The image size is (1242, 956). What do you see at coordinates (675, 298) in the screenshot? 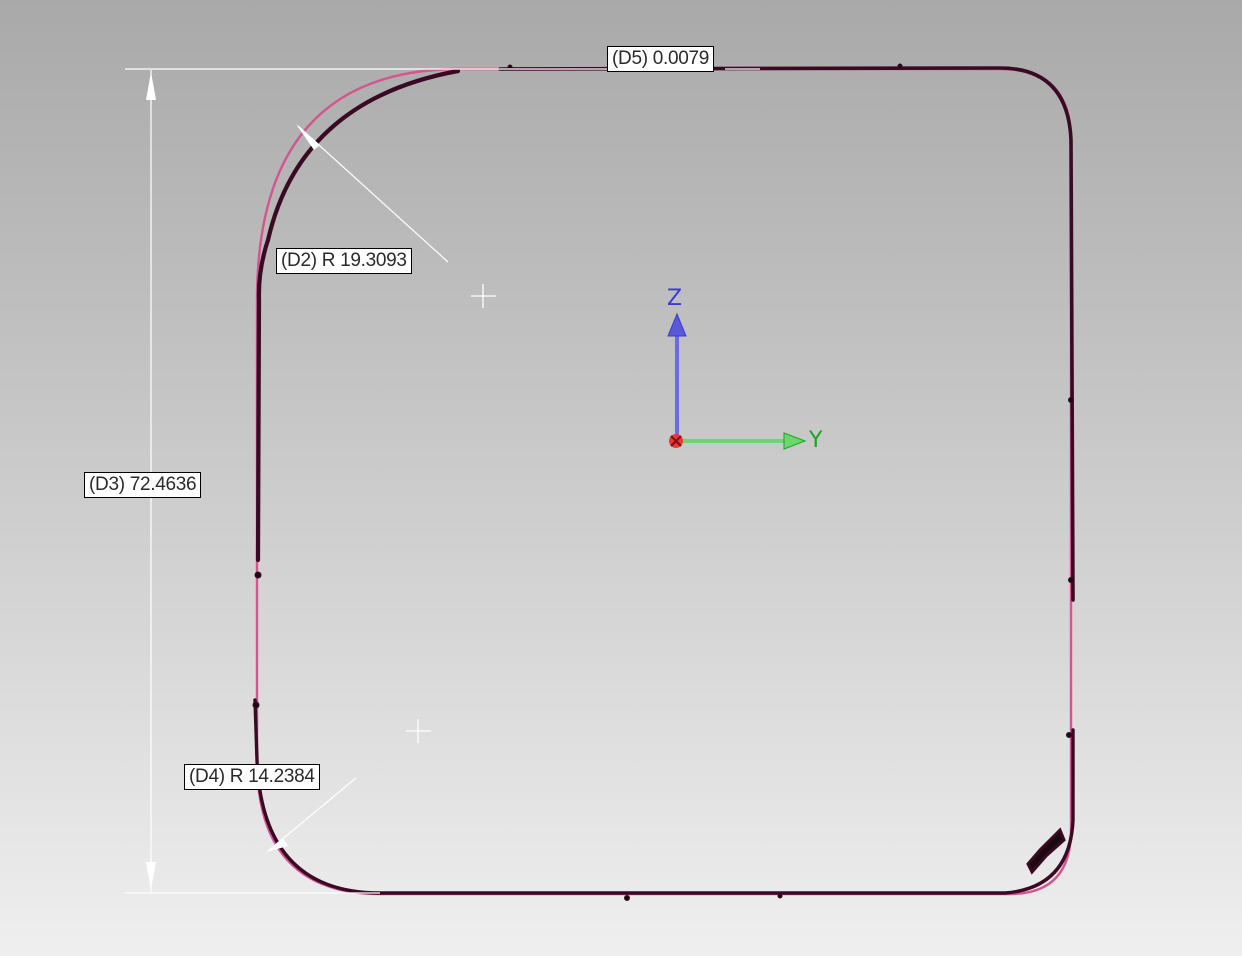
I see `axis-z-label: Z` at bounding box center [675, 298].